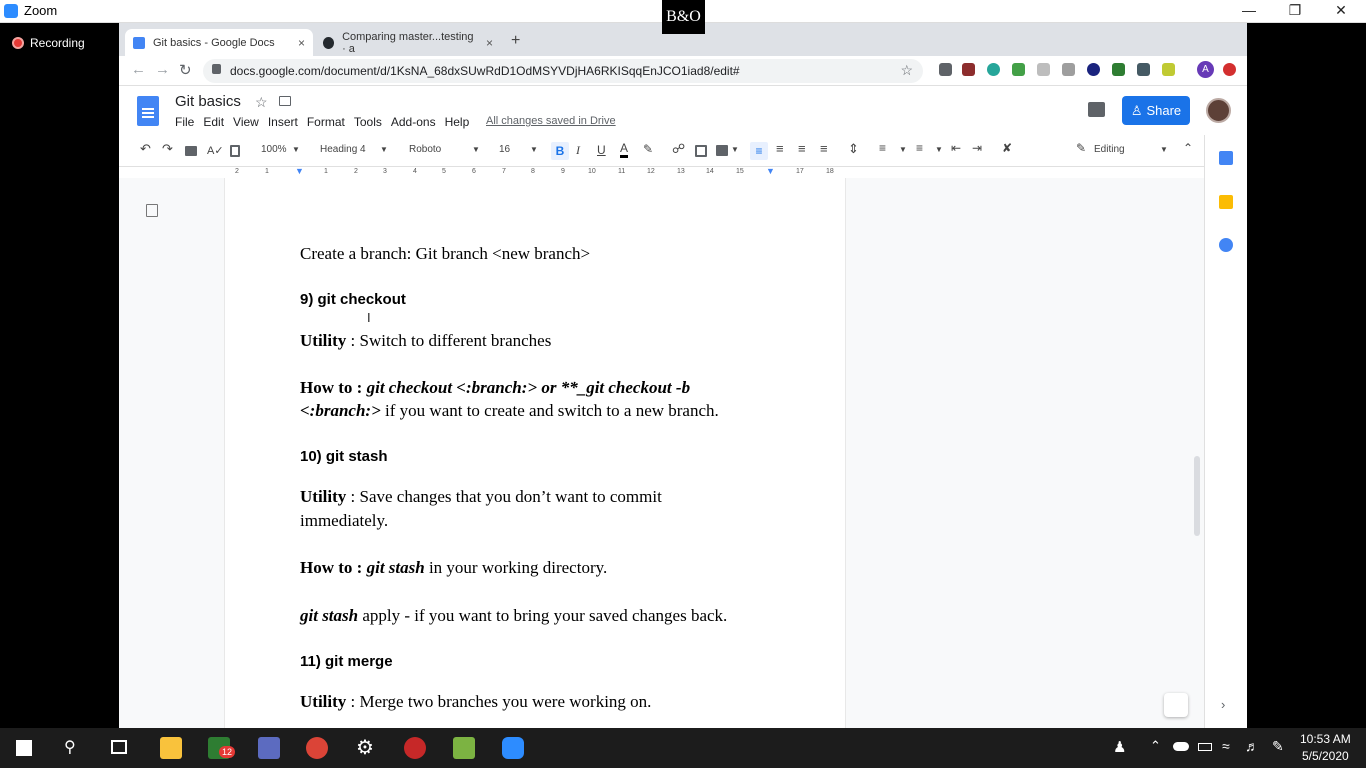 The width and height of the screenshot is (1366, 768). Describe the element at coordinates (191, 151) in the screenshot. I see `print-icon` at that location.